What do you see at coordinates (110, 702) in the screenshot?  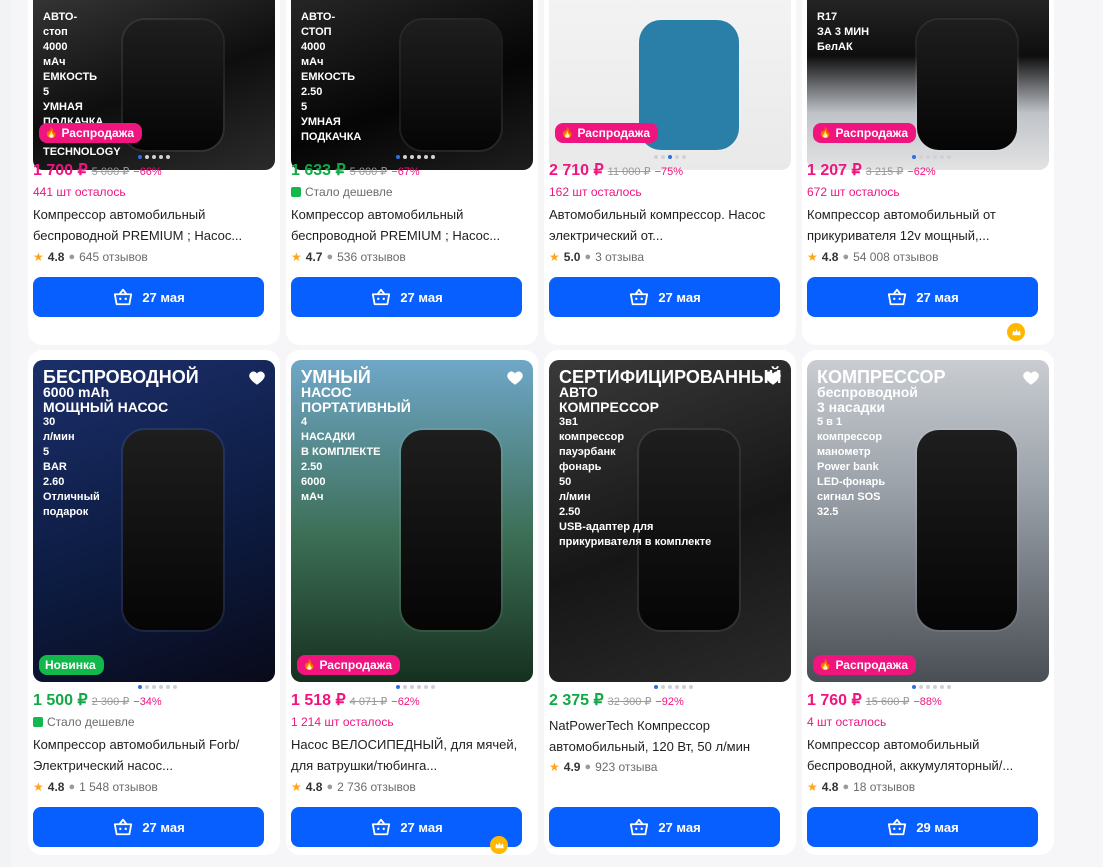 I see `old-price: 2 300 ₽` at bounding box center [110, 702].